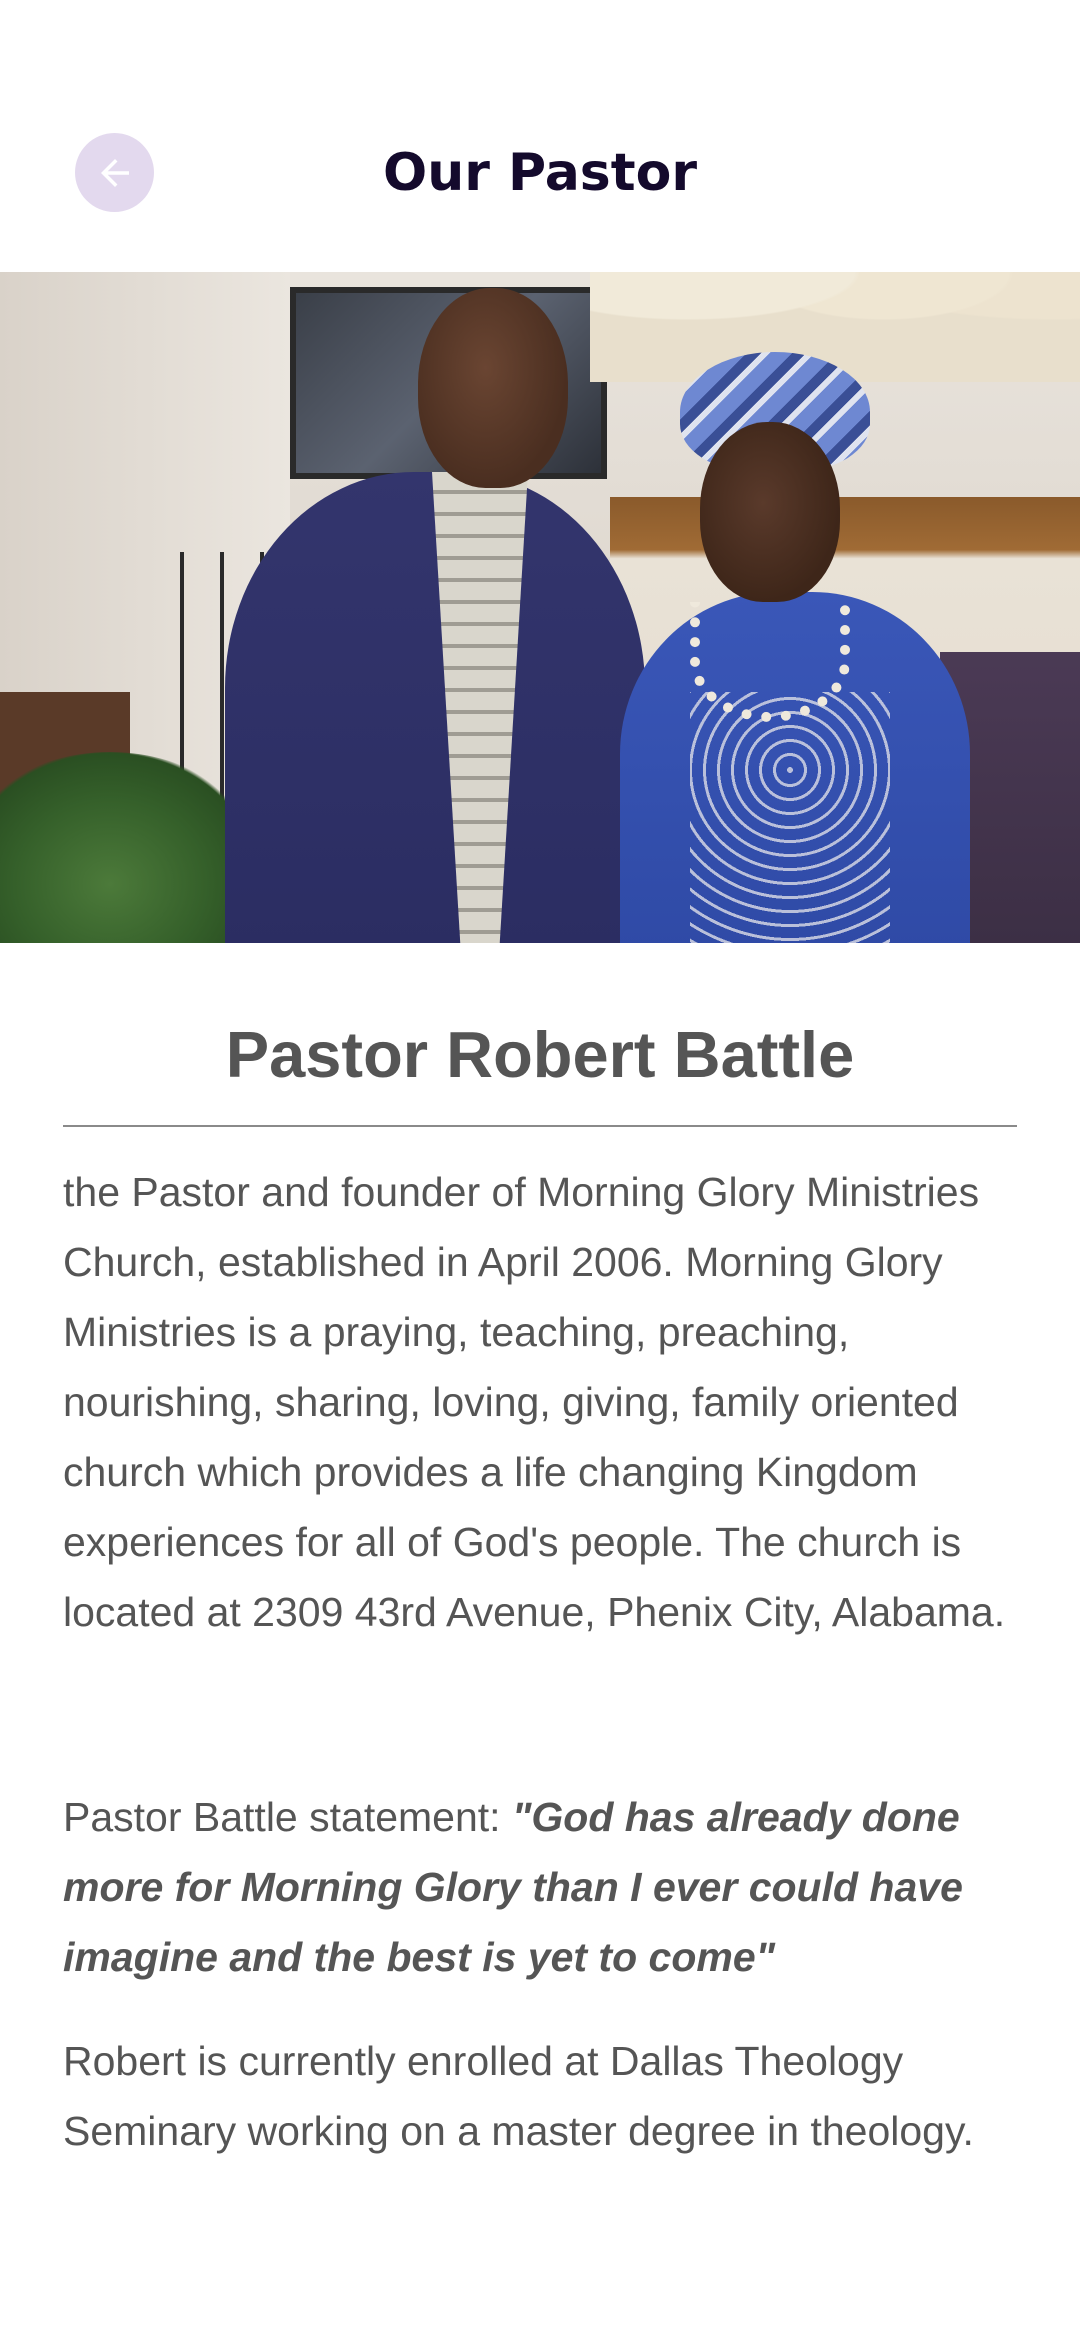  I want to click on divider, so click(540, 1126).